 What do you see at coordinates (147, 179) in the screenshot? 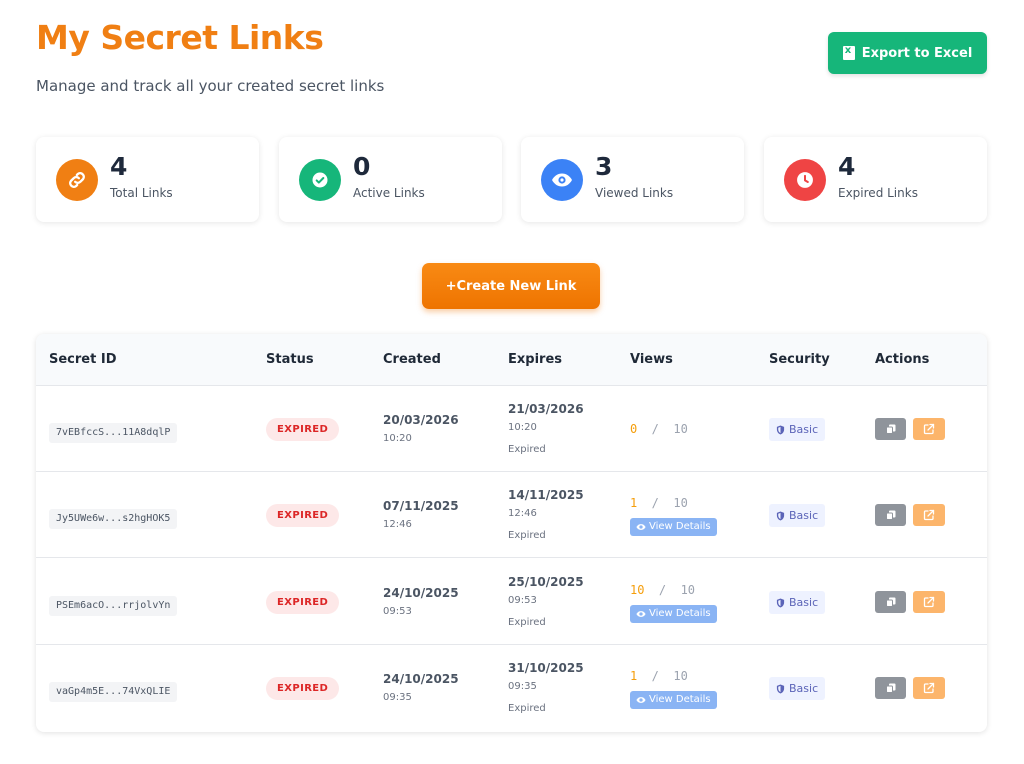
I see `stat-card-total: 4 Total Links` at bounding box center [147, 179].